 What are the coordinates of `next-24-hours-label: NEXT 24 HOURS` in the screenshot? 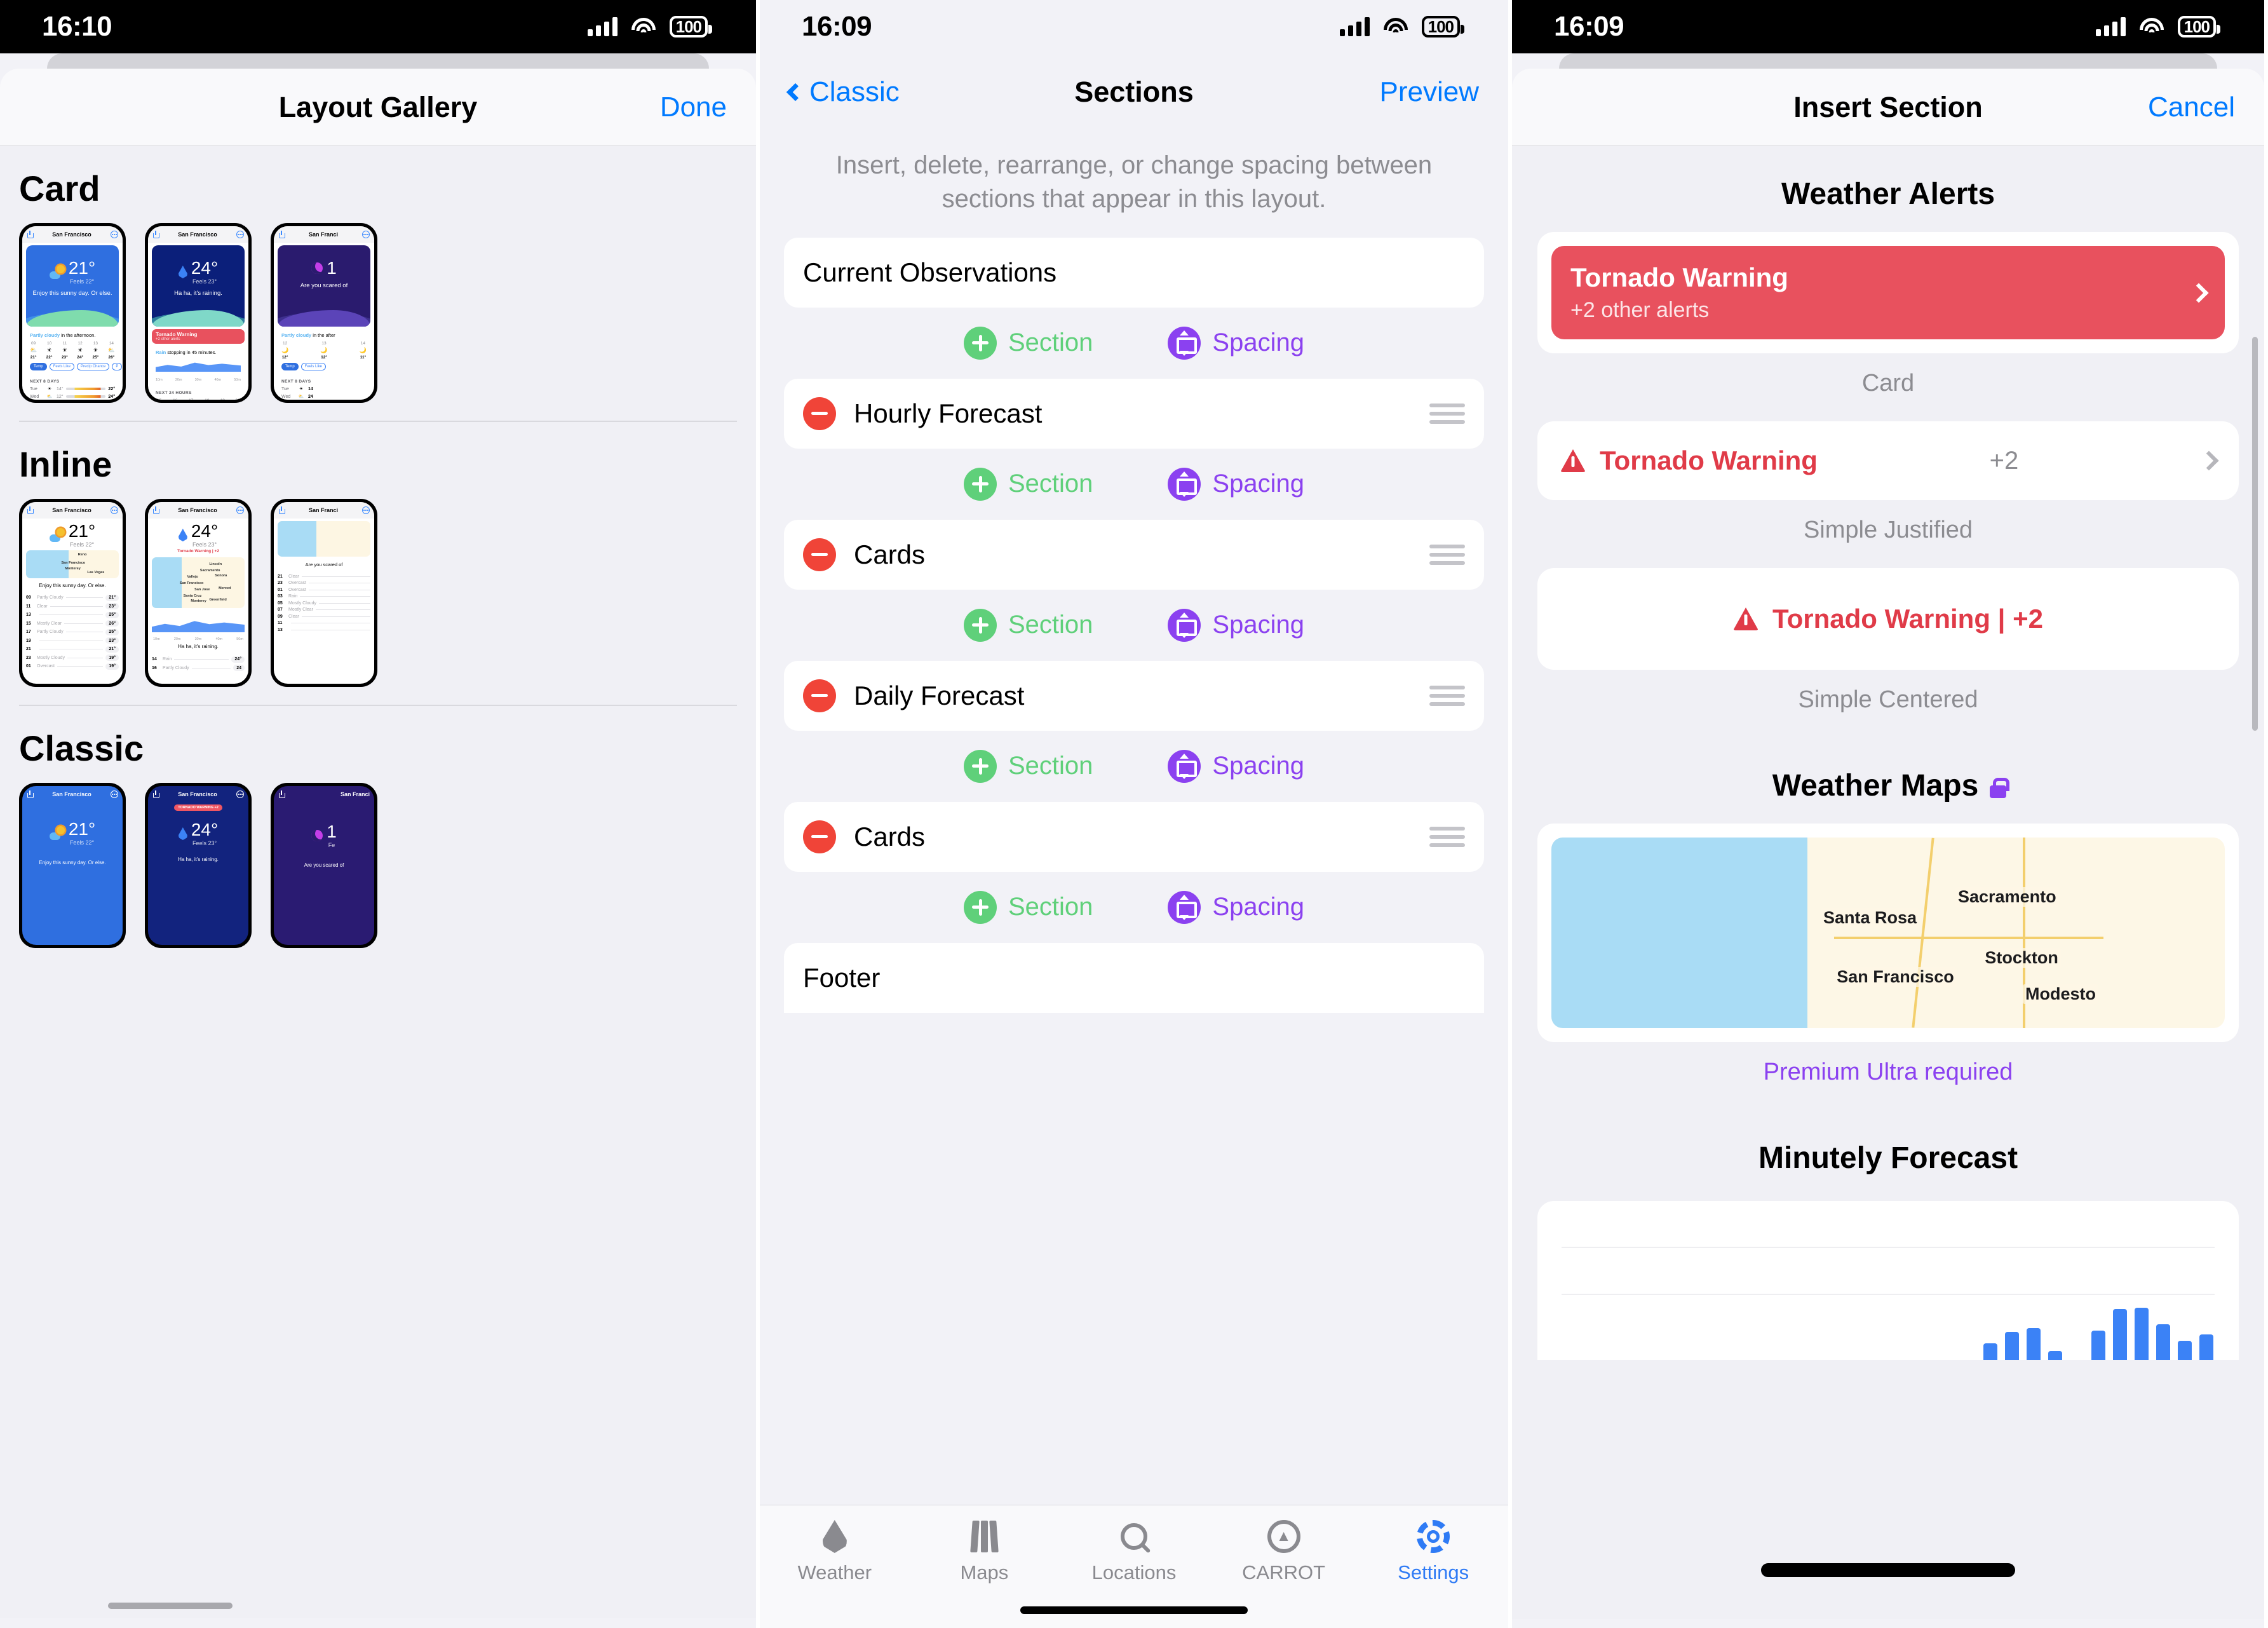 It's located at (174, 393).